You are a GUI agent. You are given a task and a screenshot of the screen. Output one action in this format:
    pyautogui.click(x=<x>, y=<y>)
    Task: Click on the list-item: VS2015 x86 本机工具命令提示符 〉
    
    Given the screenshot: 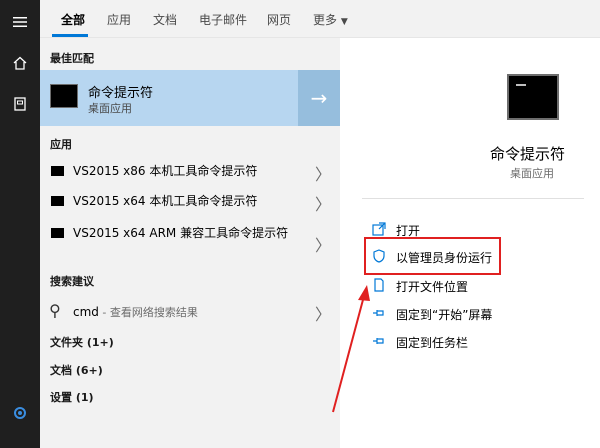 What is the action you would take?
    pyautogui.click(x=190, y=172)
    